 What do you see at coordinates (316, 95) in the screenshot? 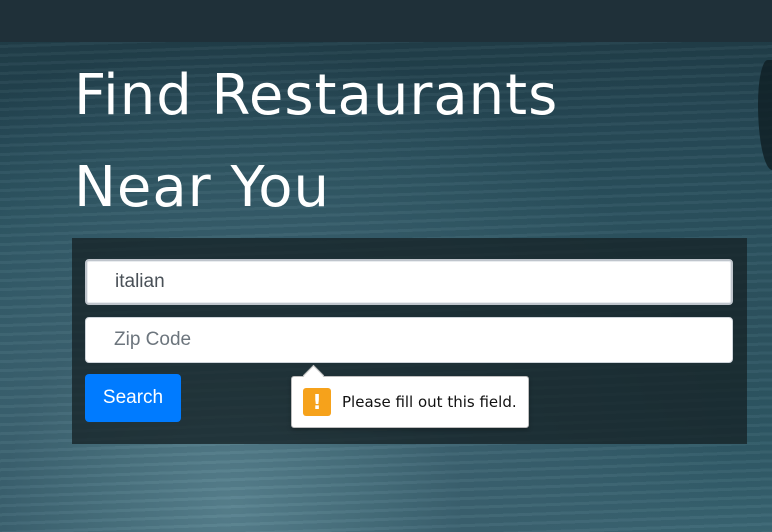
I see `page-title-line-1: Find Restaurants` at bounding box center [316, 95].